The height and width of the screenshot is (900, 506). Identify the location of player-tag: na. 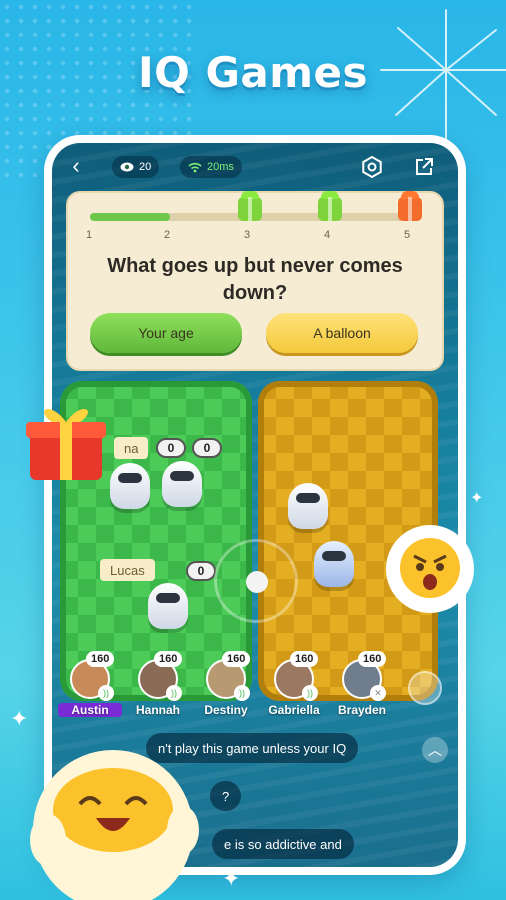
(131, 448).